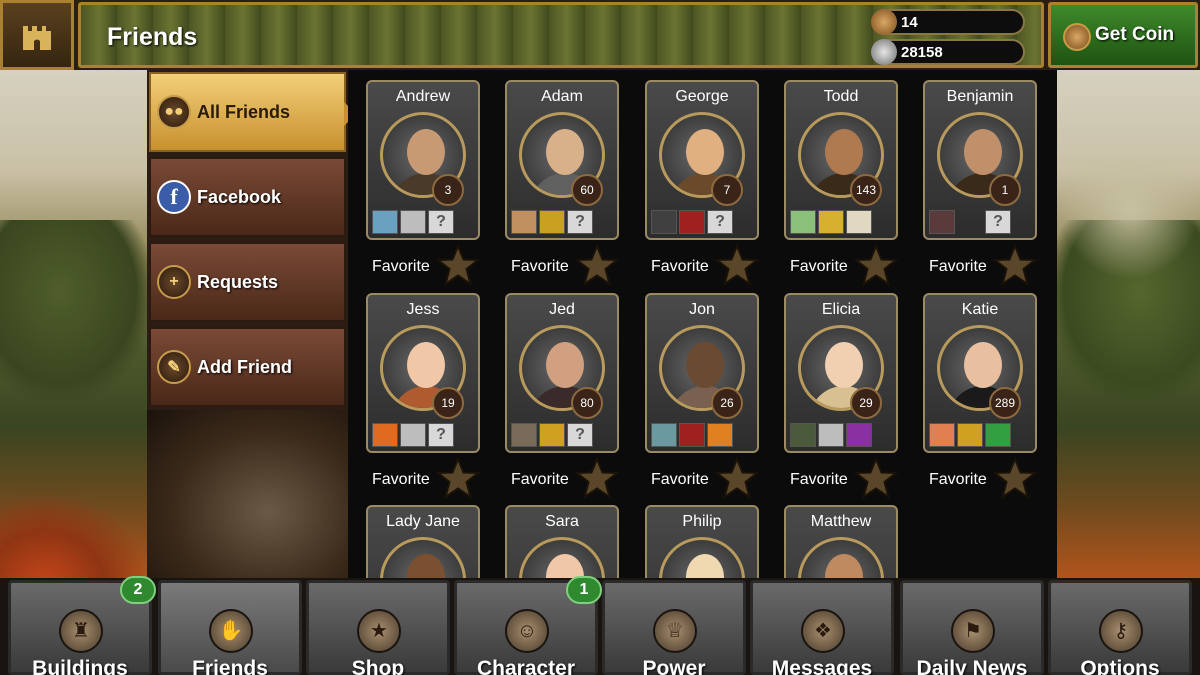 The height and width of the screenshot is (675, 1200). I want to click on friend-card: Sara, so click(562, 542).